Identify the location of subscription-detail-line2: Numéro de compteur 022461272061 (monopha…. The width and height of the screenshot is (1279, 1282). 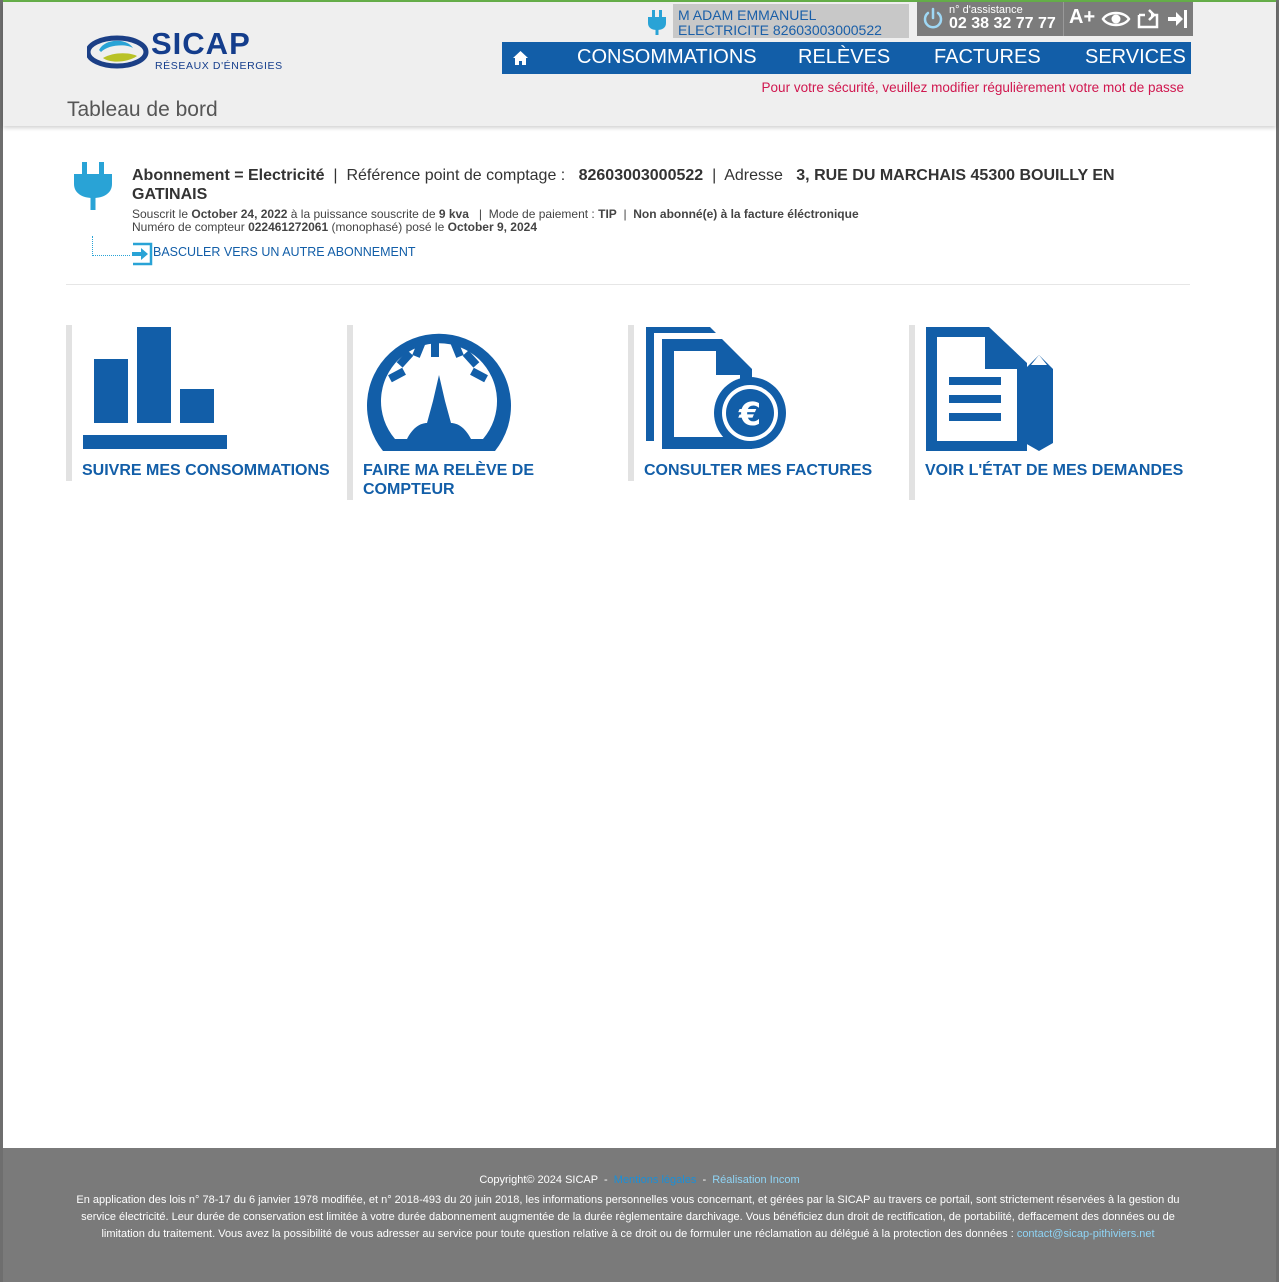
(632, 227).